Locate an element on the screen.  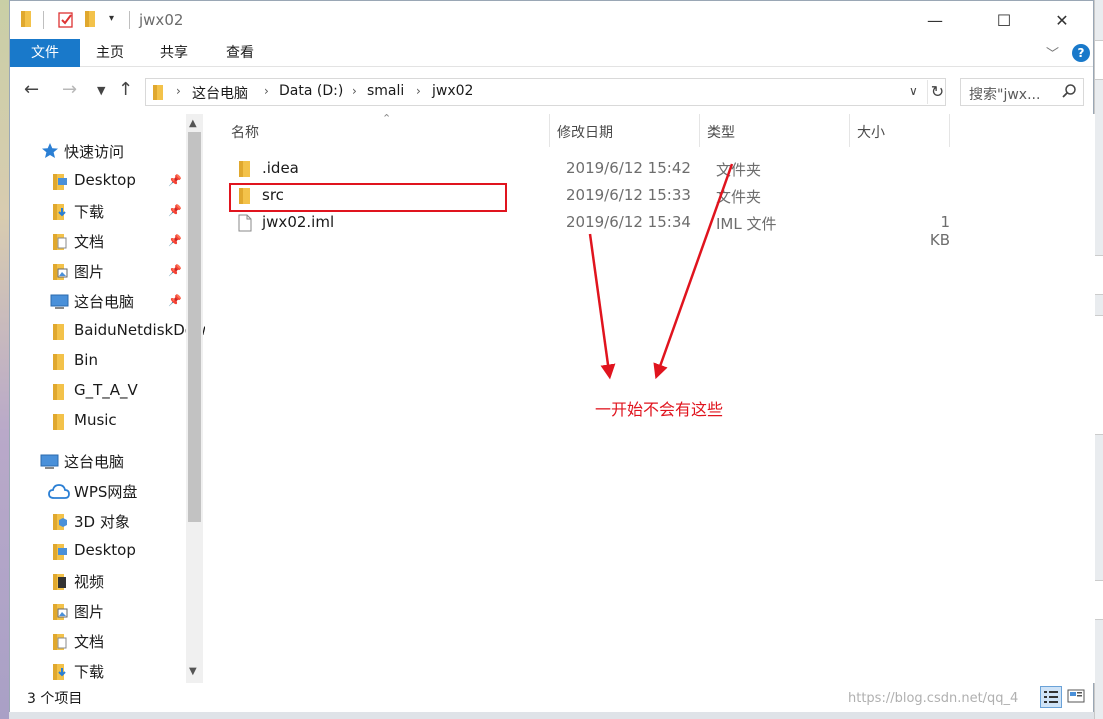
nav-item-bin: Bin is located at coordinates (97, 361).